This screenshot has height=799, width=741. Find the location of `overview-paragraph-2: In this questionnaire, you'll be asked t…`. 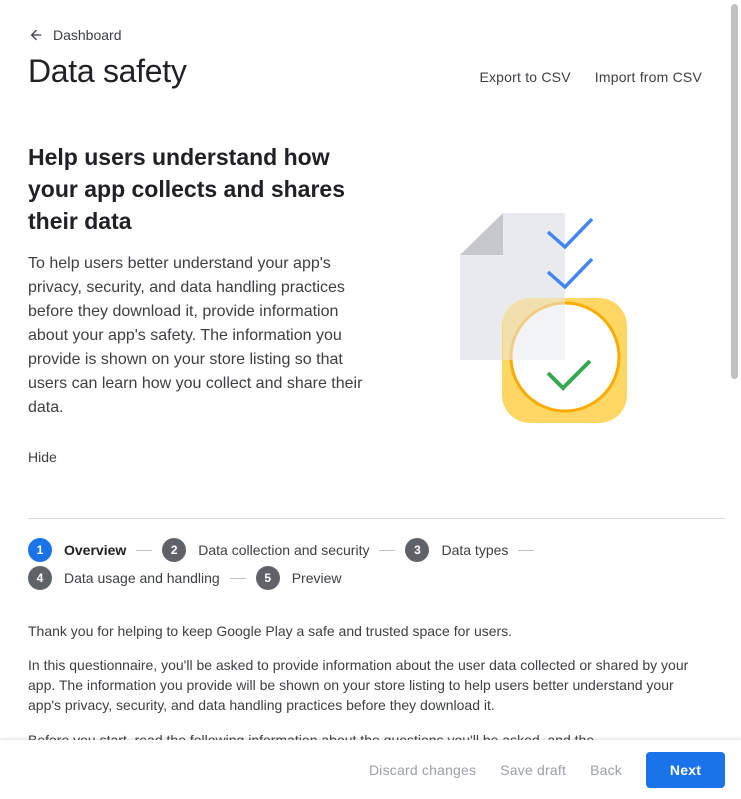

overview-paragraph-2: In this questionnaire, you'll be asked t… is located at coordinates (358, 685).